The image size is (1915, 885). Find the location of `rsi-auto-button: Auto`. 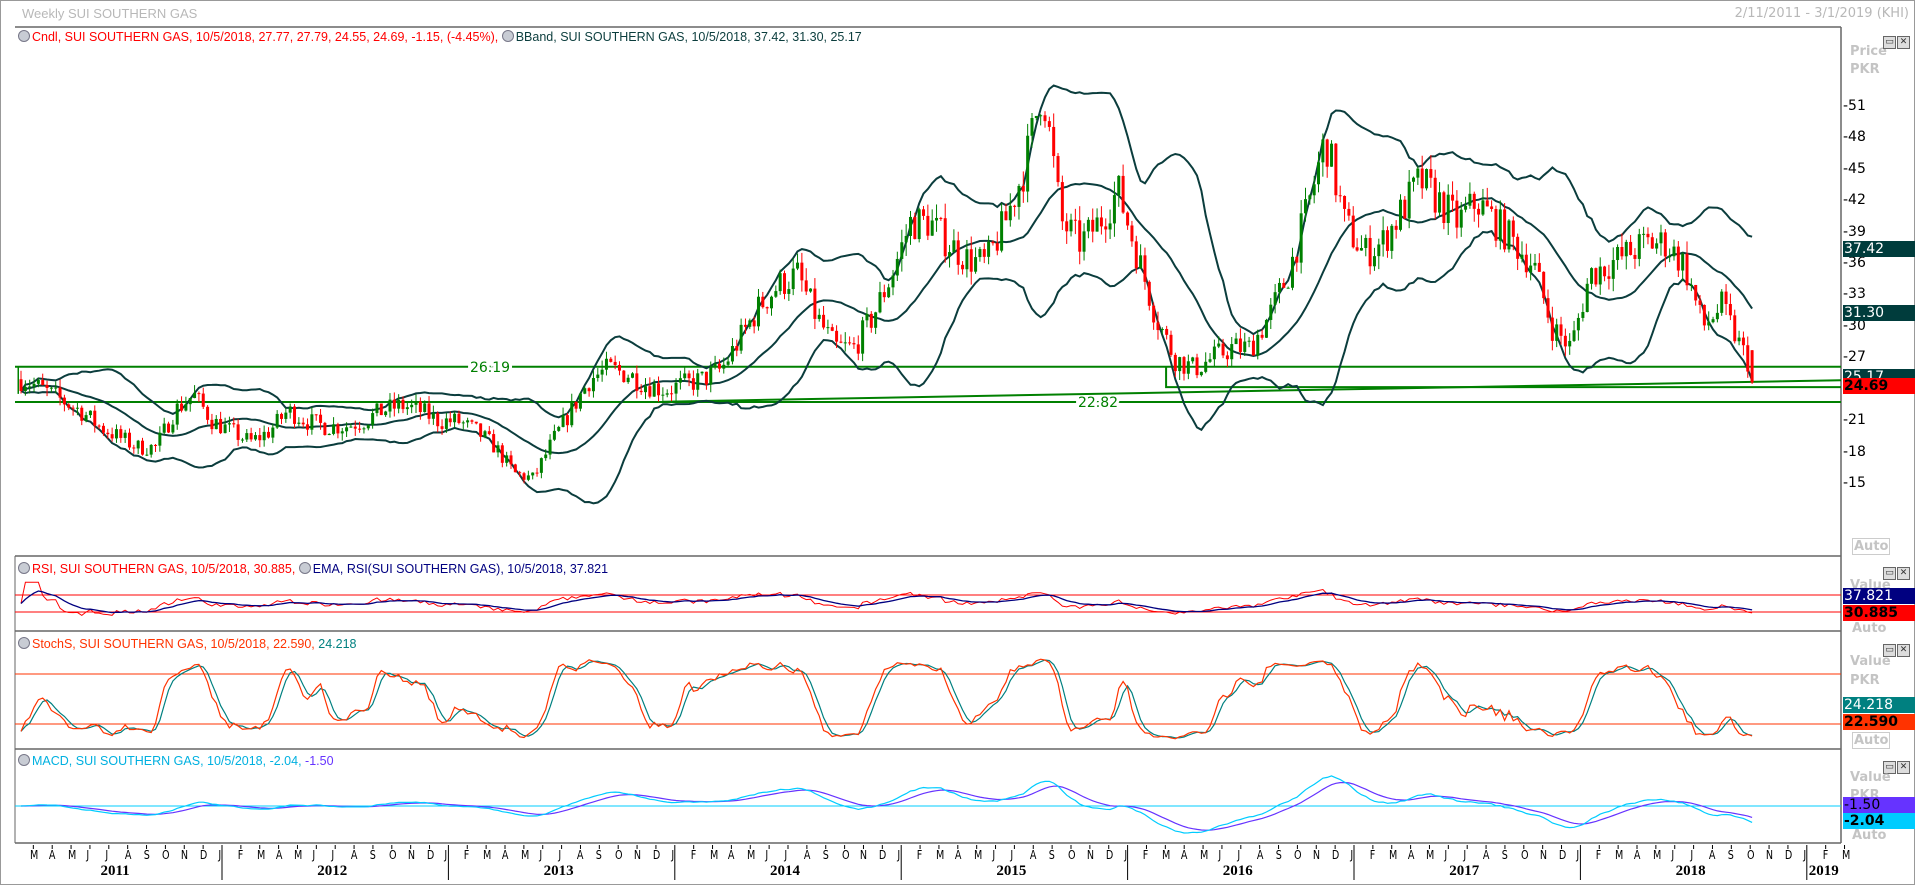

rsi-auto-button: Auto is located at coordinates (1869, 628).